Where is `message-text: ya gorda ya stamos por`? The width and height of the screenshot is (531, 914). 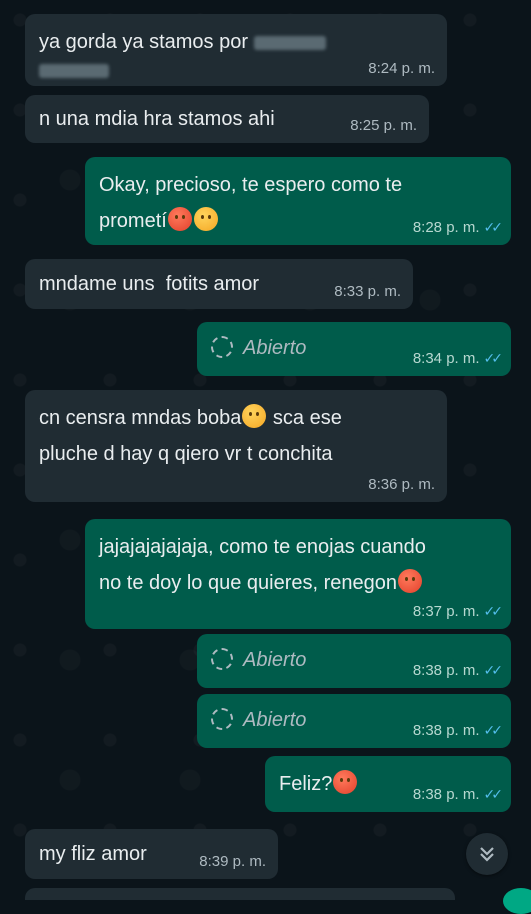
message-text: ya gorda ya stamos por is located at coordinates (143, 42).